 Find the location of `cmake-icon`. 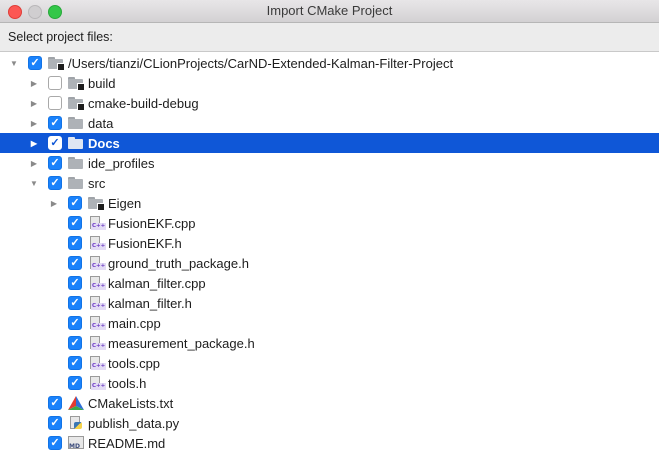

cmake-icon is located at coordinates (76, 403).